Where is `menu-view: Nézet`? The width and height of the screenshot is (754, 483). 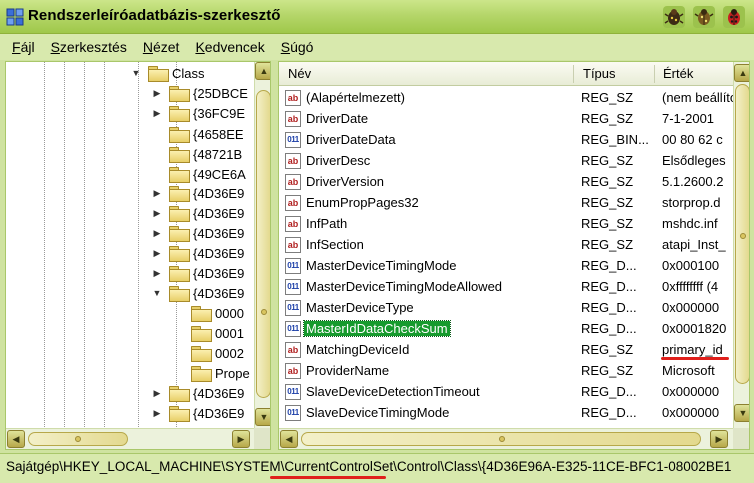 menu-view: Nézet is located at coordinates (161, 47).